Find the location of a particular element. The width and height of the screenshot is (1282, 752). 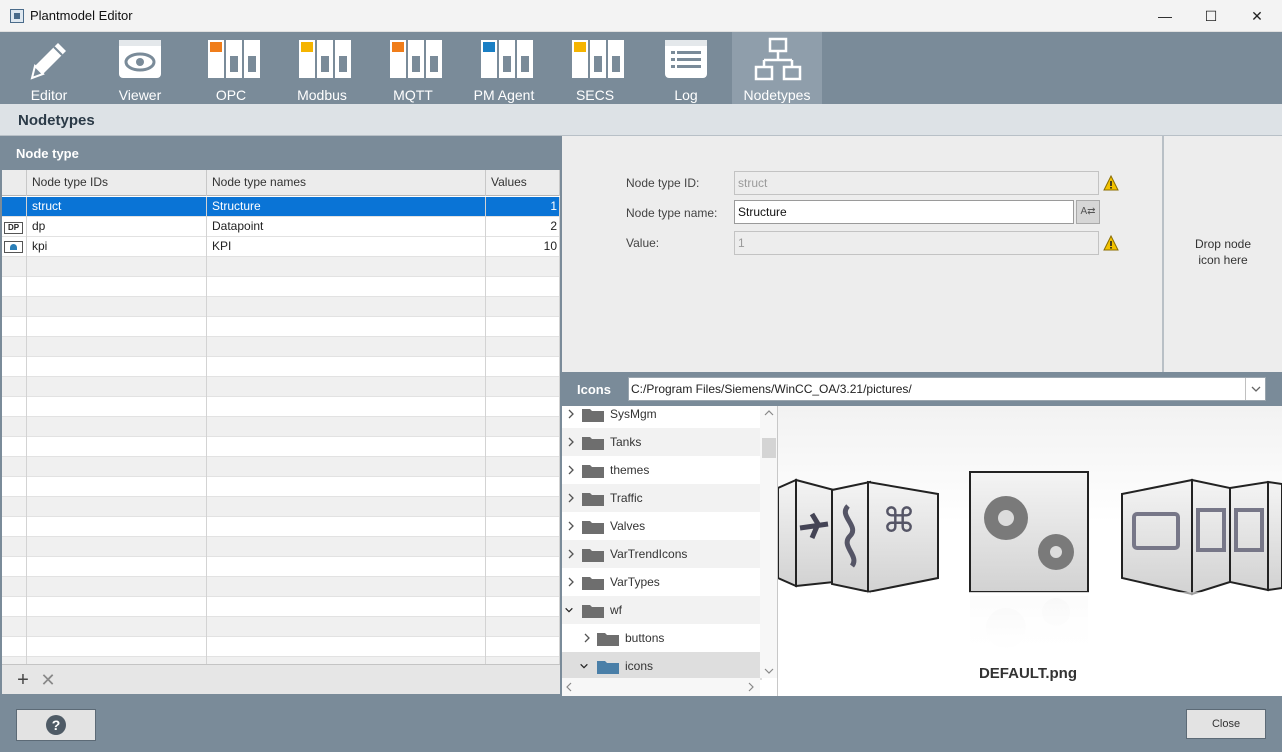

tree-item: Valves is located at coordinates (662, 526).